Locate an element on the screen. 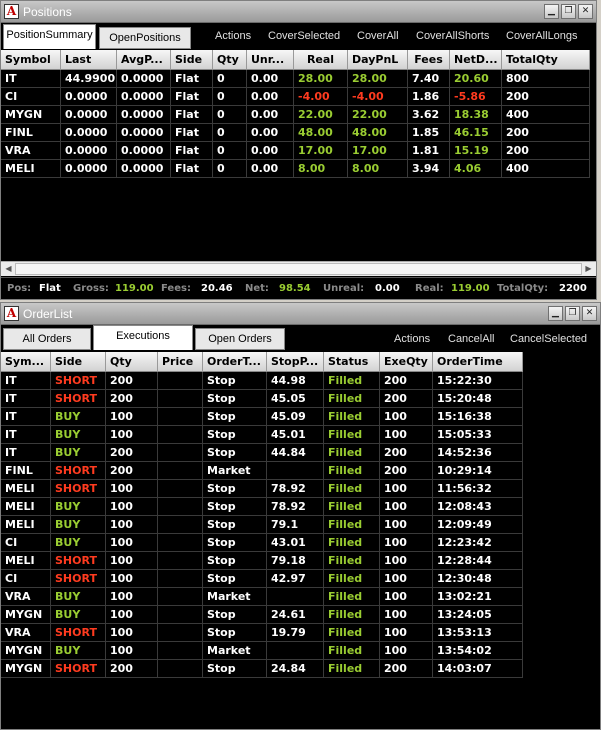  orderlist-actions-menu: Actions is located at coordinates (412, 339).